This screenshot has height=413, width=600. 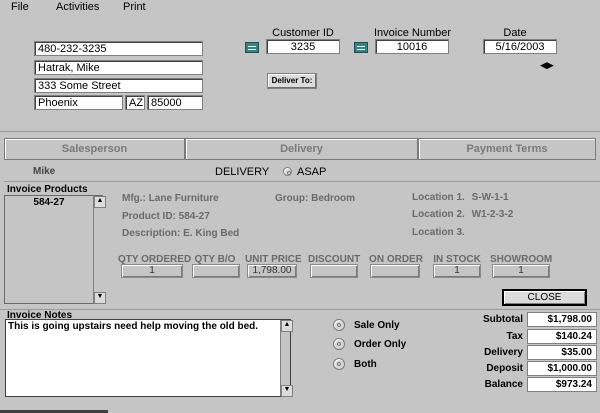 What do you see at coordinates (550, 65) in the screenshot?
I see `date-next-icon: ▶` at bounding box center [550, 65].